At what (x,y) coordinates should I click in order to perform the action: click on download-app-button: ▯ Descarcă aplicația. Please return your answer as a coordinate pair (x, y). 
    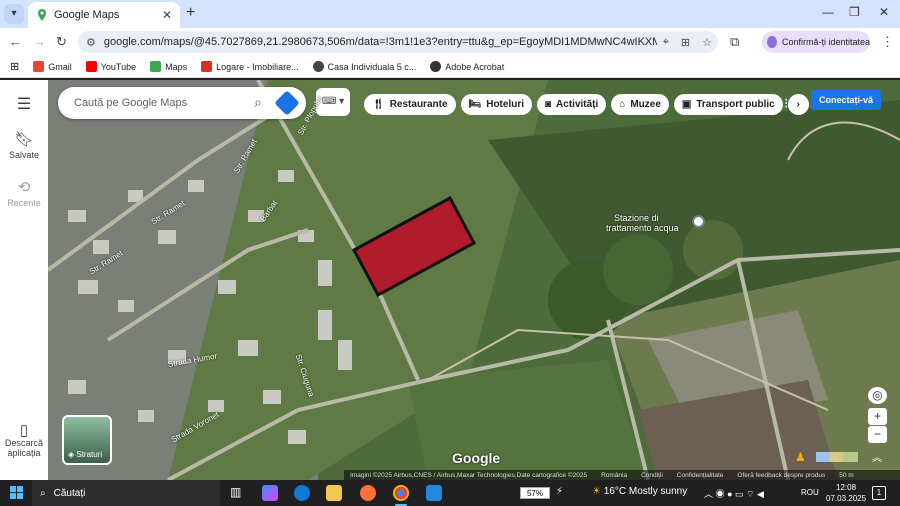
    Looking at the image, I should click on (24, 440).